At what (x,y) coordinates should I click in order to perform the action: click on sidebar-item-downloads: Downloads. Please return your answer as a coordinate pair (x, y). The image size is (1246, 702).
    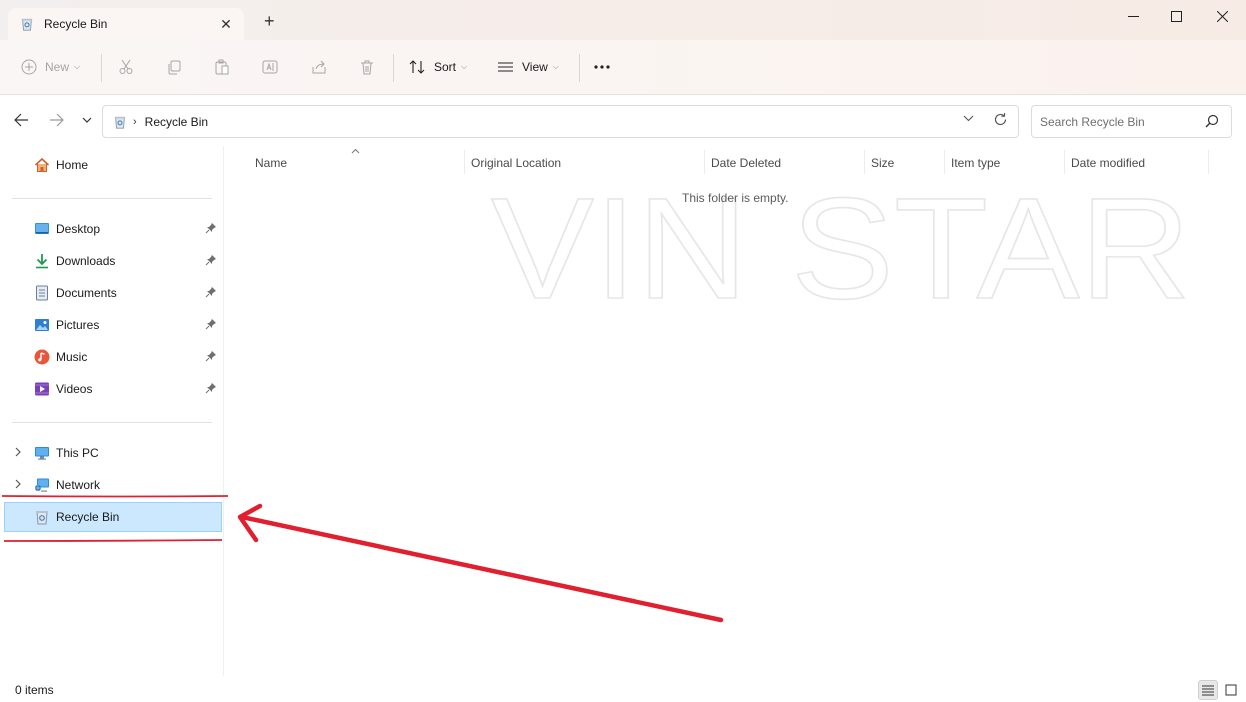
    Looking at the image, I should click on (113, 261).